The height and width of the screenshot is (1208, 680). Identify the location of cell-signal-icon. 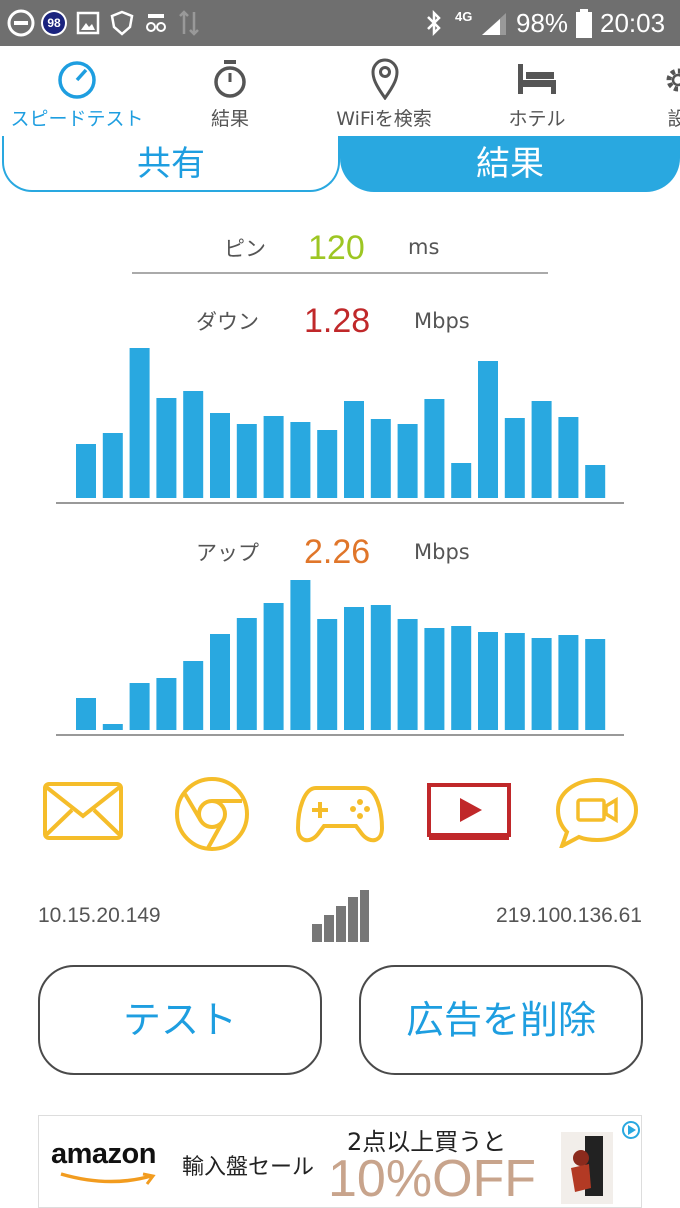
(494, 24).